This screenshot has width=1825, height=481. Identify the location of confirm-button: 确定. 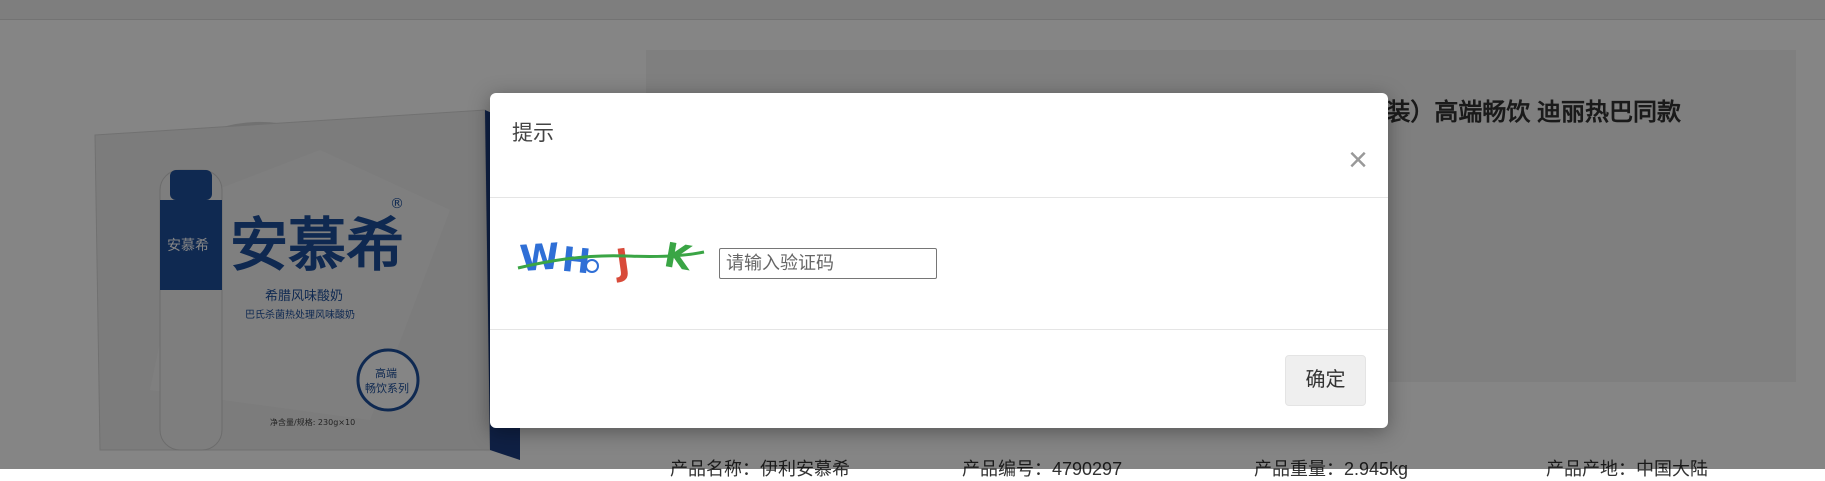
(1325, 380).